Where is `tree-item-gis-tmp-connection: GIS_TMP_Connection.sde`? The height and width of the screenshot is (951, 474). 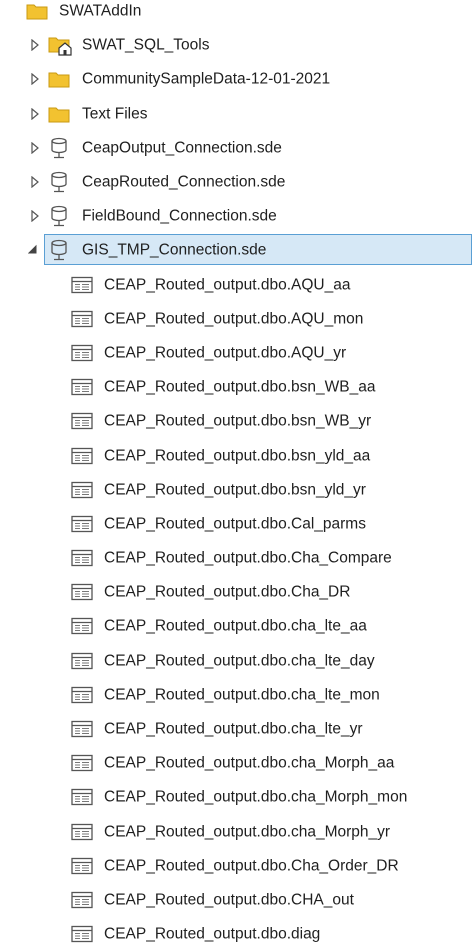 tree-item-gis-tmp-connection: GIS_TMP_Connection.sde is located at coordinates (237, 250).